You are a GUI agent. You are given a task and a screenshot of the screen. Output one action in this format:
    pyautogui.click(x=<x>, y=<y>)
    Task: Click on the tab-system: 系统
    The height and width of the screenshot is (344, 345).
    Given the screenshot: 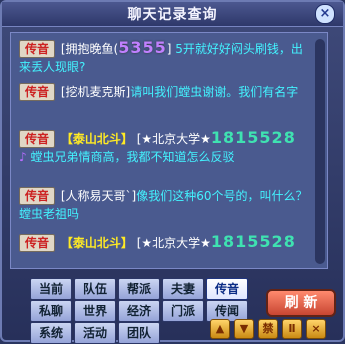 What is the action you would take?
    pyautogui.click(x=51, y=333)
    